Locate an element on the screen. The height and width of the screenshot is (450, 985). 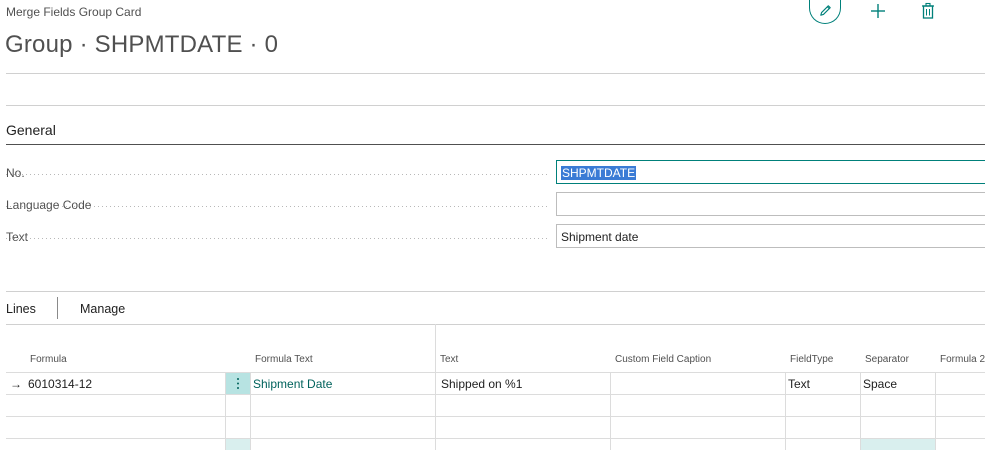
formula-cell: 6010314-12 is located at coordinates (60, 384).